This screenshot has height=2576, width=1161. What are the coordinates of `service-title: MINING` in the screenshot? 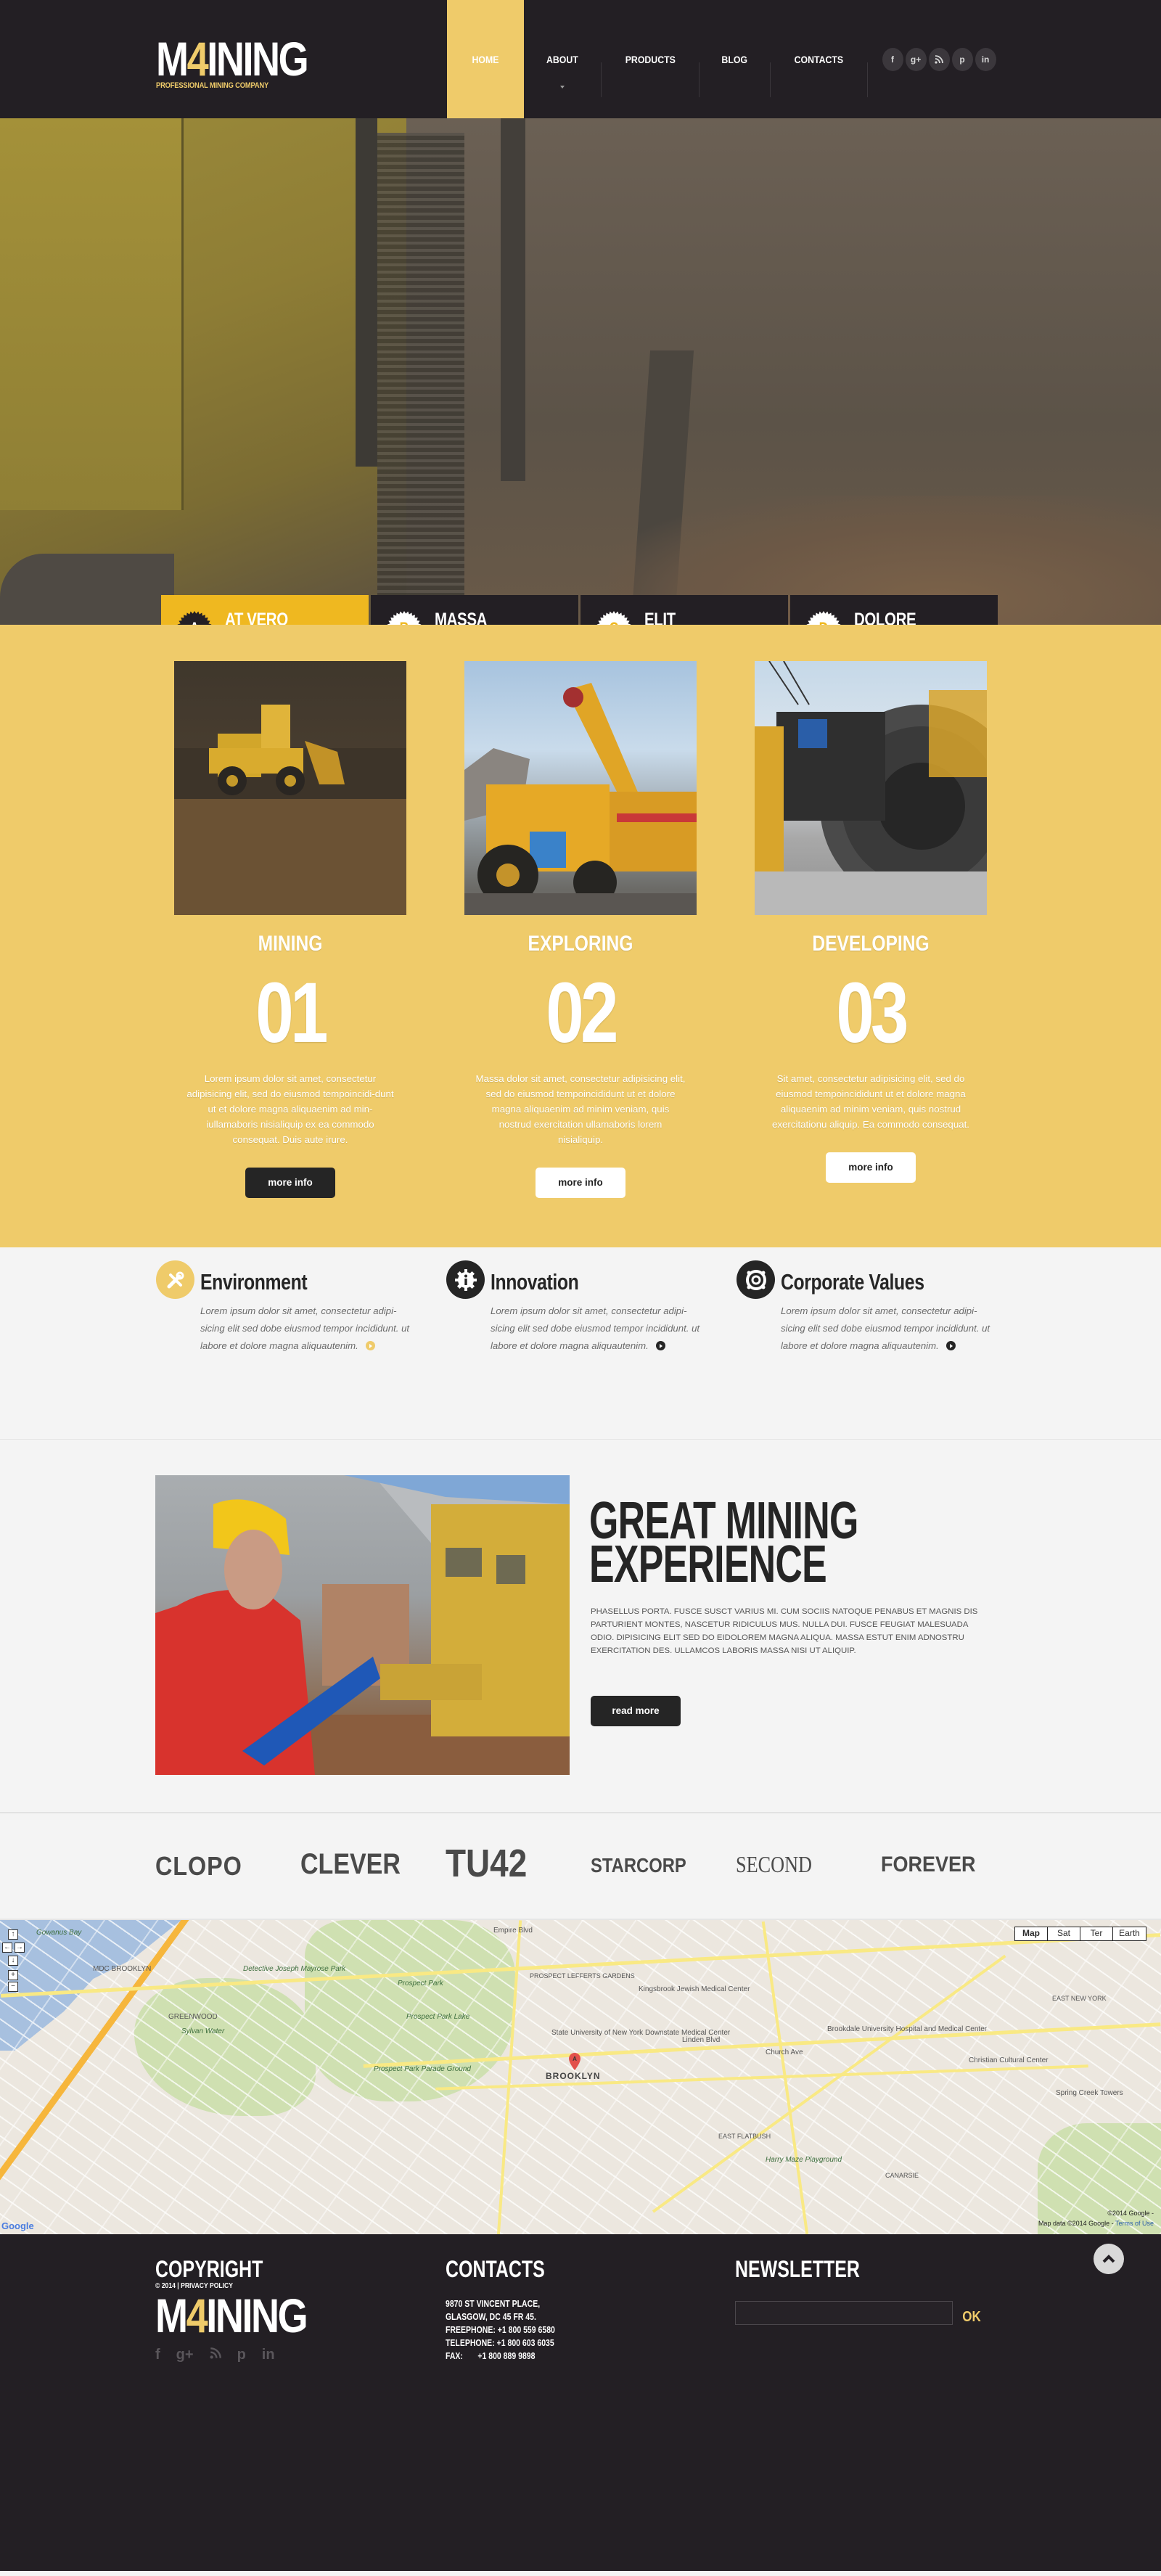 It's located at (290, 944).